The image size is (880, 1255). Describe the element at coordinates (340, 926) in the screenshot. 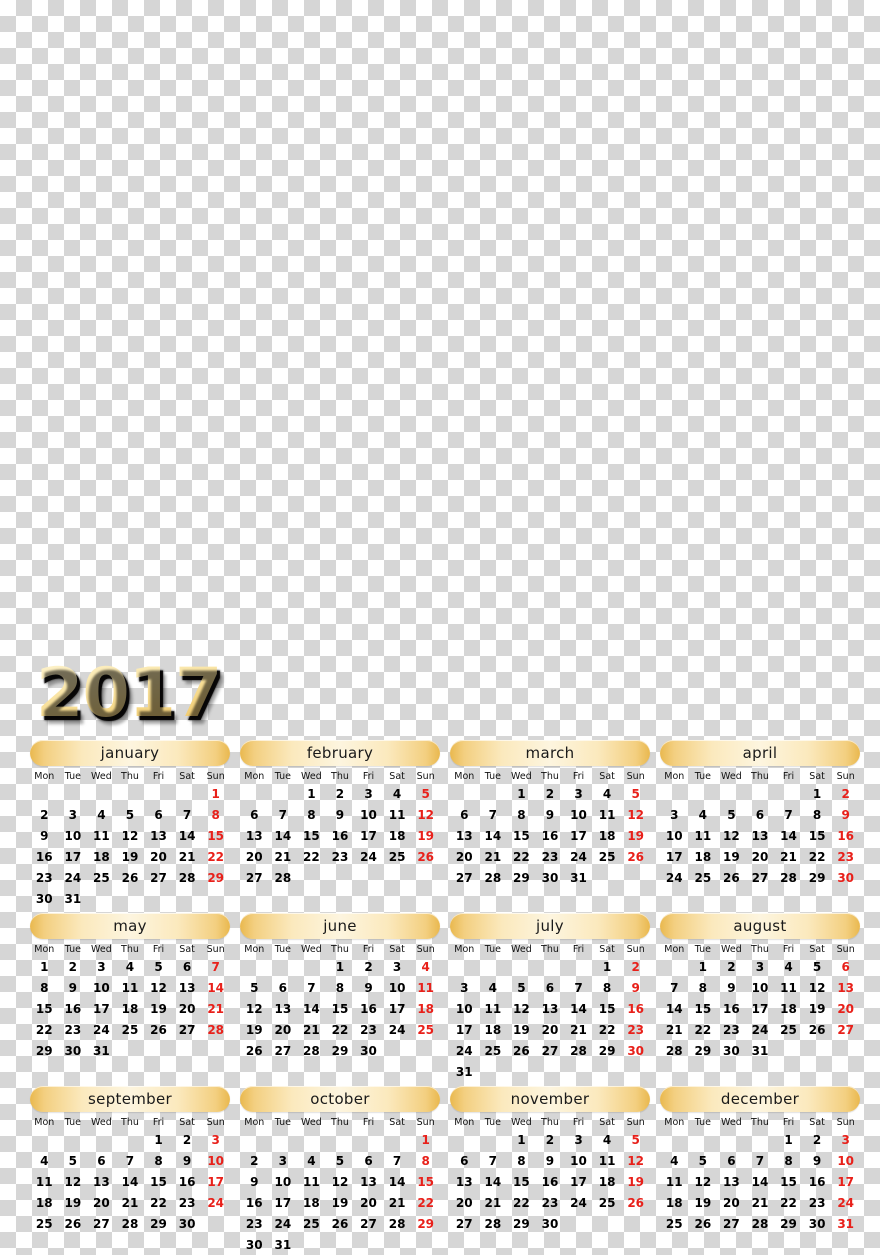

I see `month-header-june: june` at that location.